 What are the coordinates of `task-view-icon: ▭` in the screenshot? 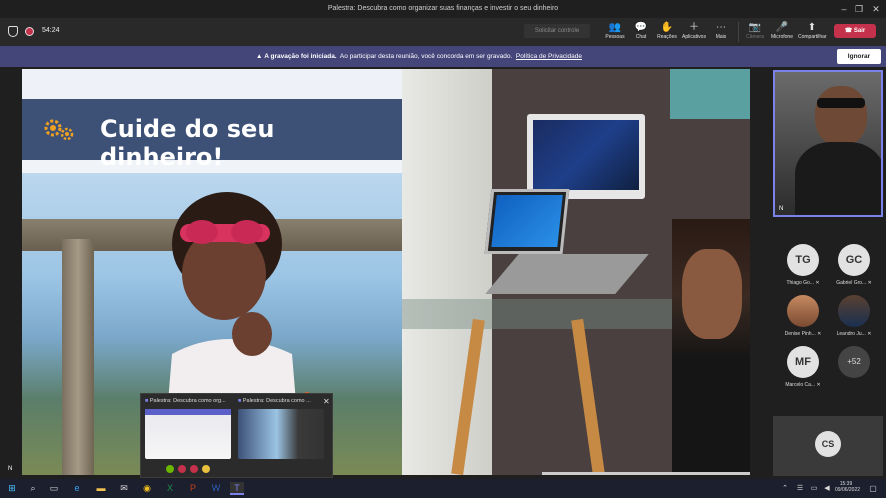 It's located at (54, 488).